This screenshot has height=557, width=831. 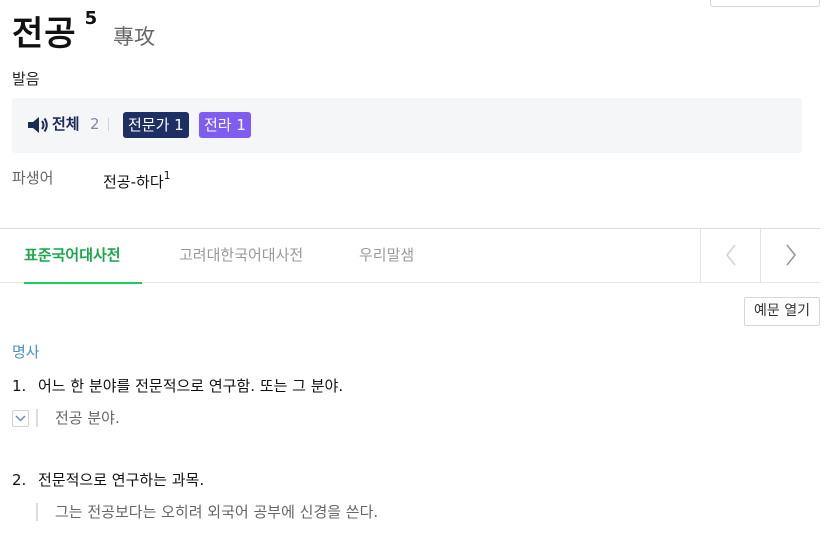 I want to click on headword-block: 전공 5 專攻, so click(x=84, y=32).